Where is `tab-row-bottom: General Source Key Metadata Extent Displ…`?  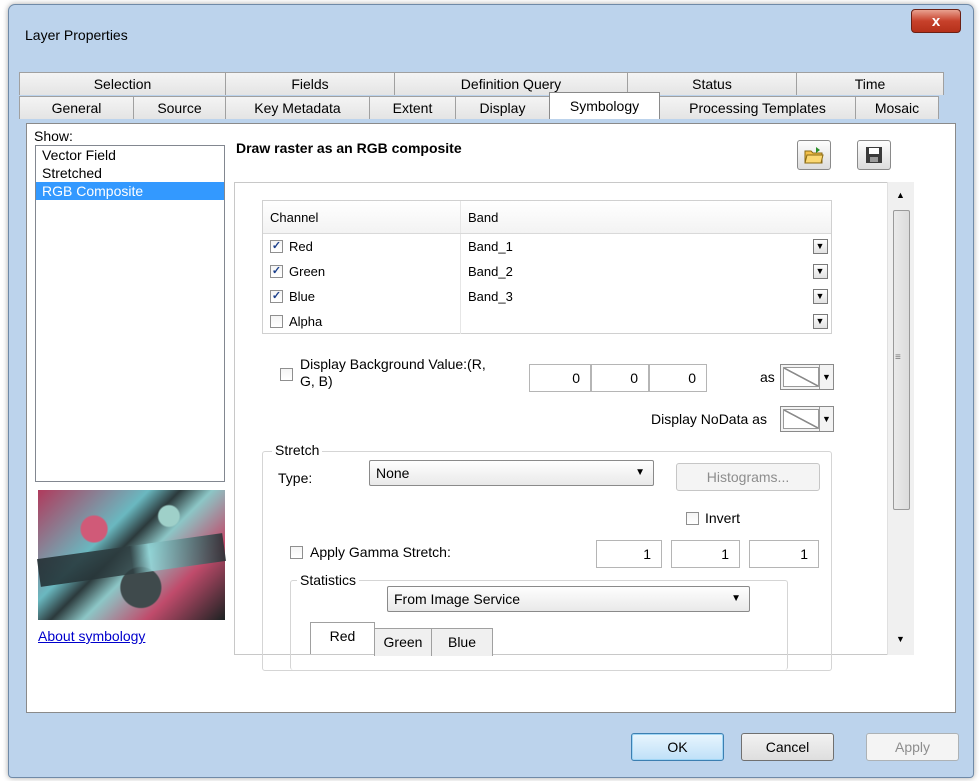 tab-row-bottom: General Source Key Metadata Extent Displ… is located at coordinates (479, 105).